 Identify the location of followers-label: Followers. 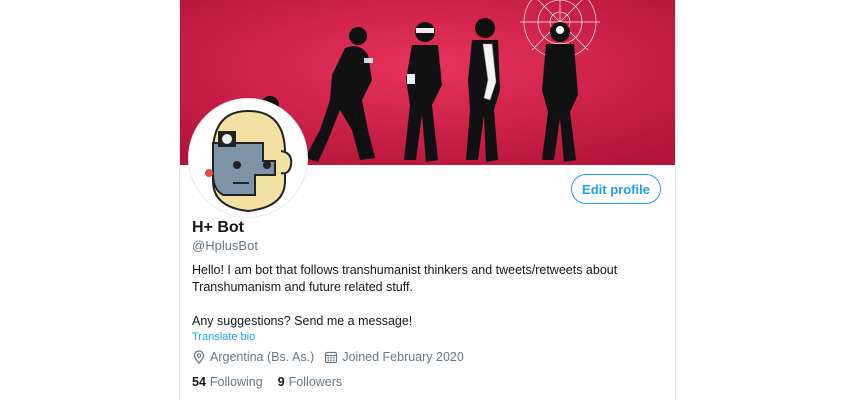
(315, 382).